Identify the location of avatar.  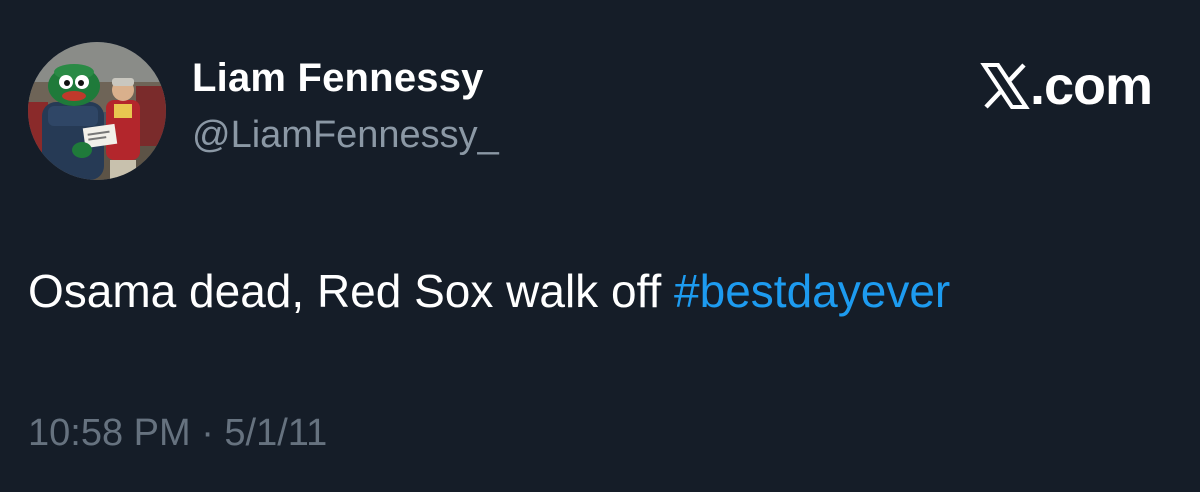
(97, 111).